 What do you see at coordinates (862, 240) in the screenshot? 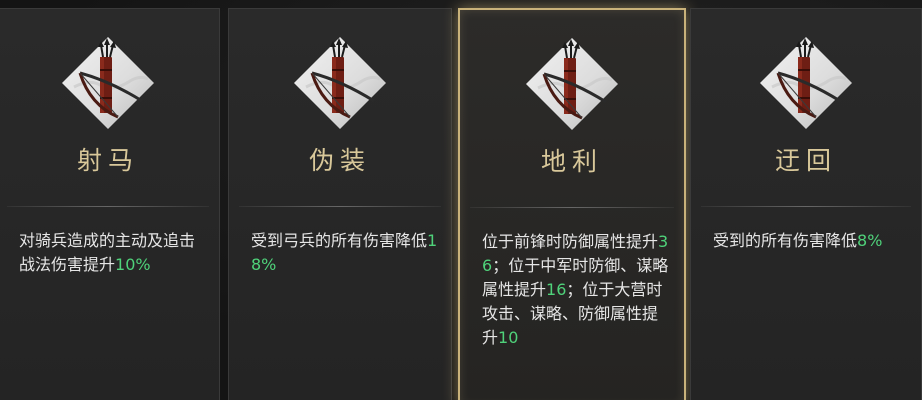
I see `highlight-value: 8` at bounding box center [862, 240].